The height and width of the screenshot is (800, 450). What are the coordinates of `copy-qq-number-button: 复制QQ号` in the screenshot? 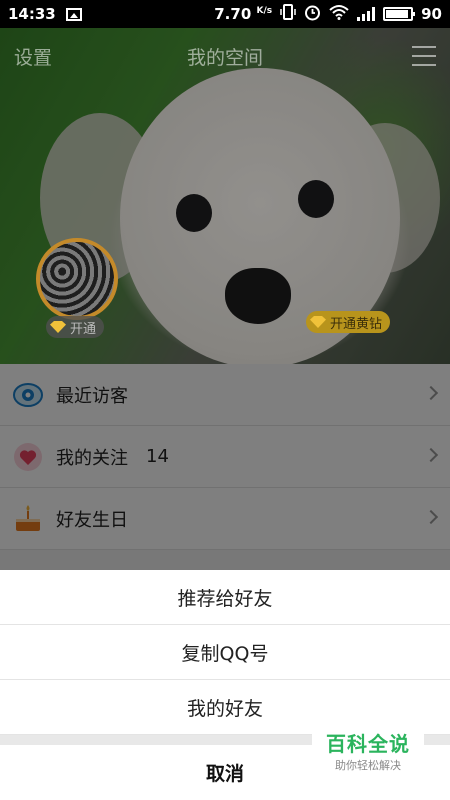 It's located at (225, 652).